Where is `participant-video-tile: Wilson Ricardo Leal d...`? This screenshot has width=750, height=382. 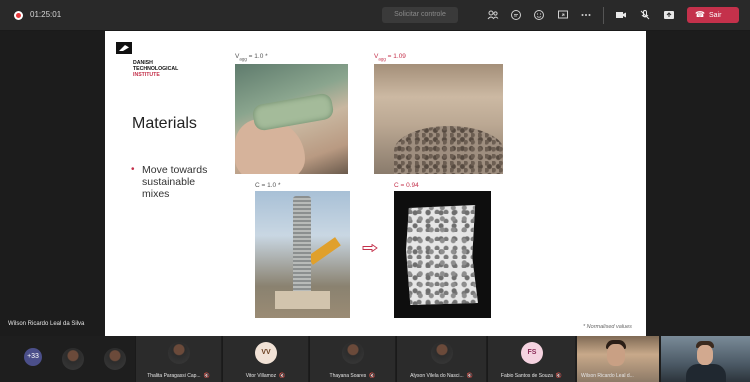
participant-video-tile: Wilson Ricardo Leal d... is located at coordinates (618, 359).